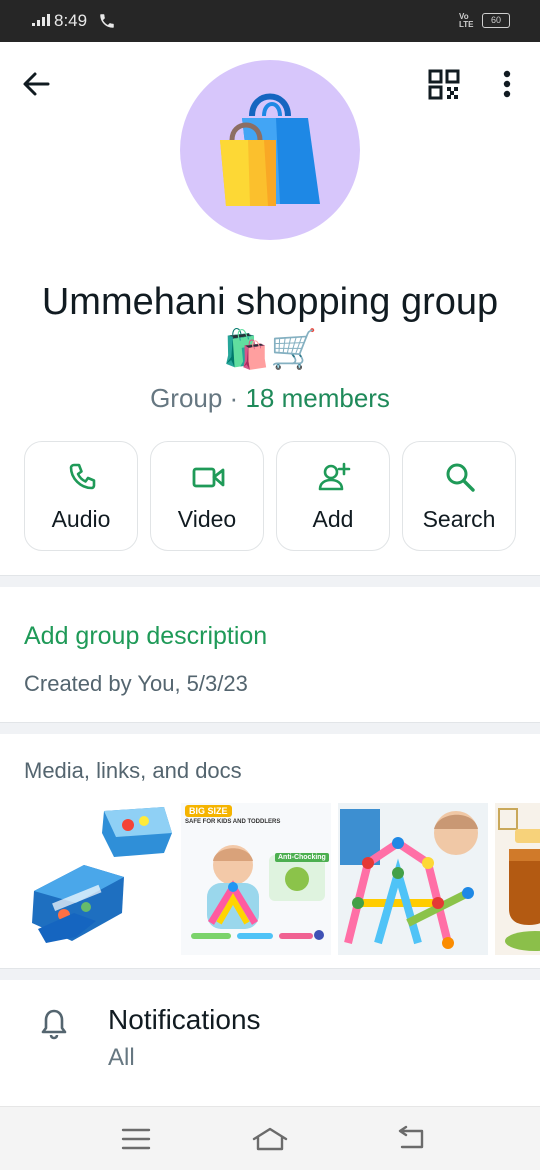 This screenshot has height=1170, width=540. What do you see at coordinates (207, 496) in the screenshot?
I see `video-call-button: Video` at bounding box center [207, 496].